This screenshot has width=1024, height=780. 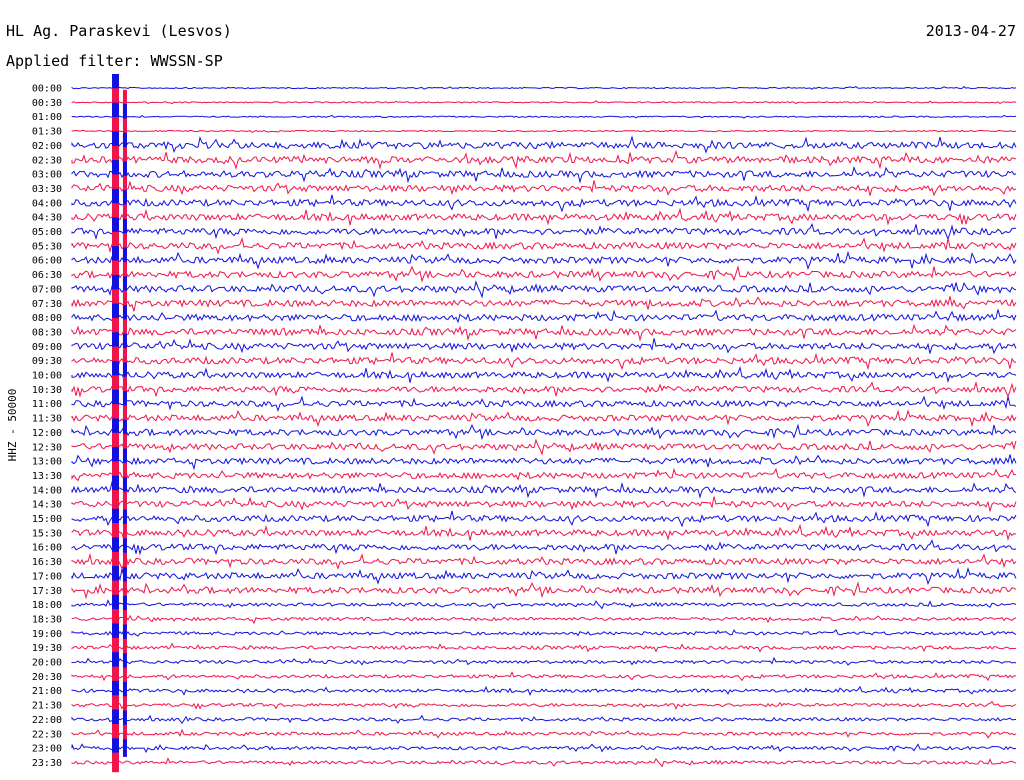 I want to click on time-tick-label: 02:30, so click(x=47, y=160).